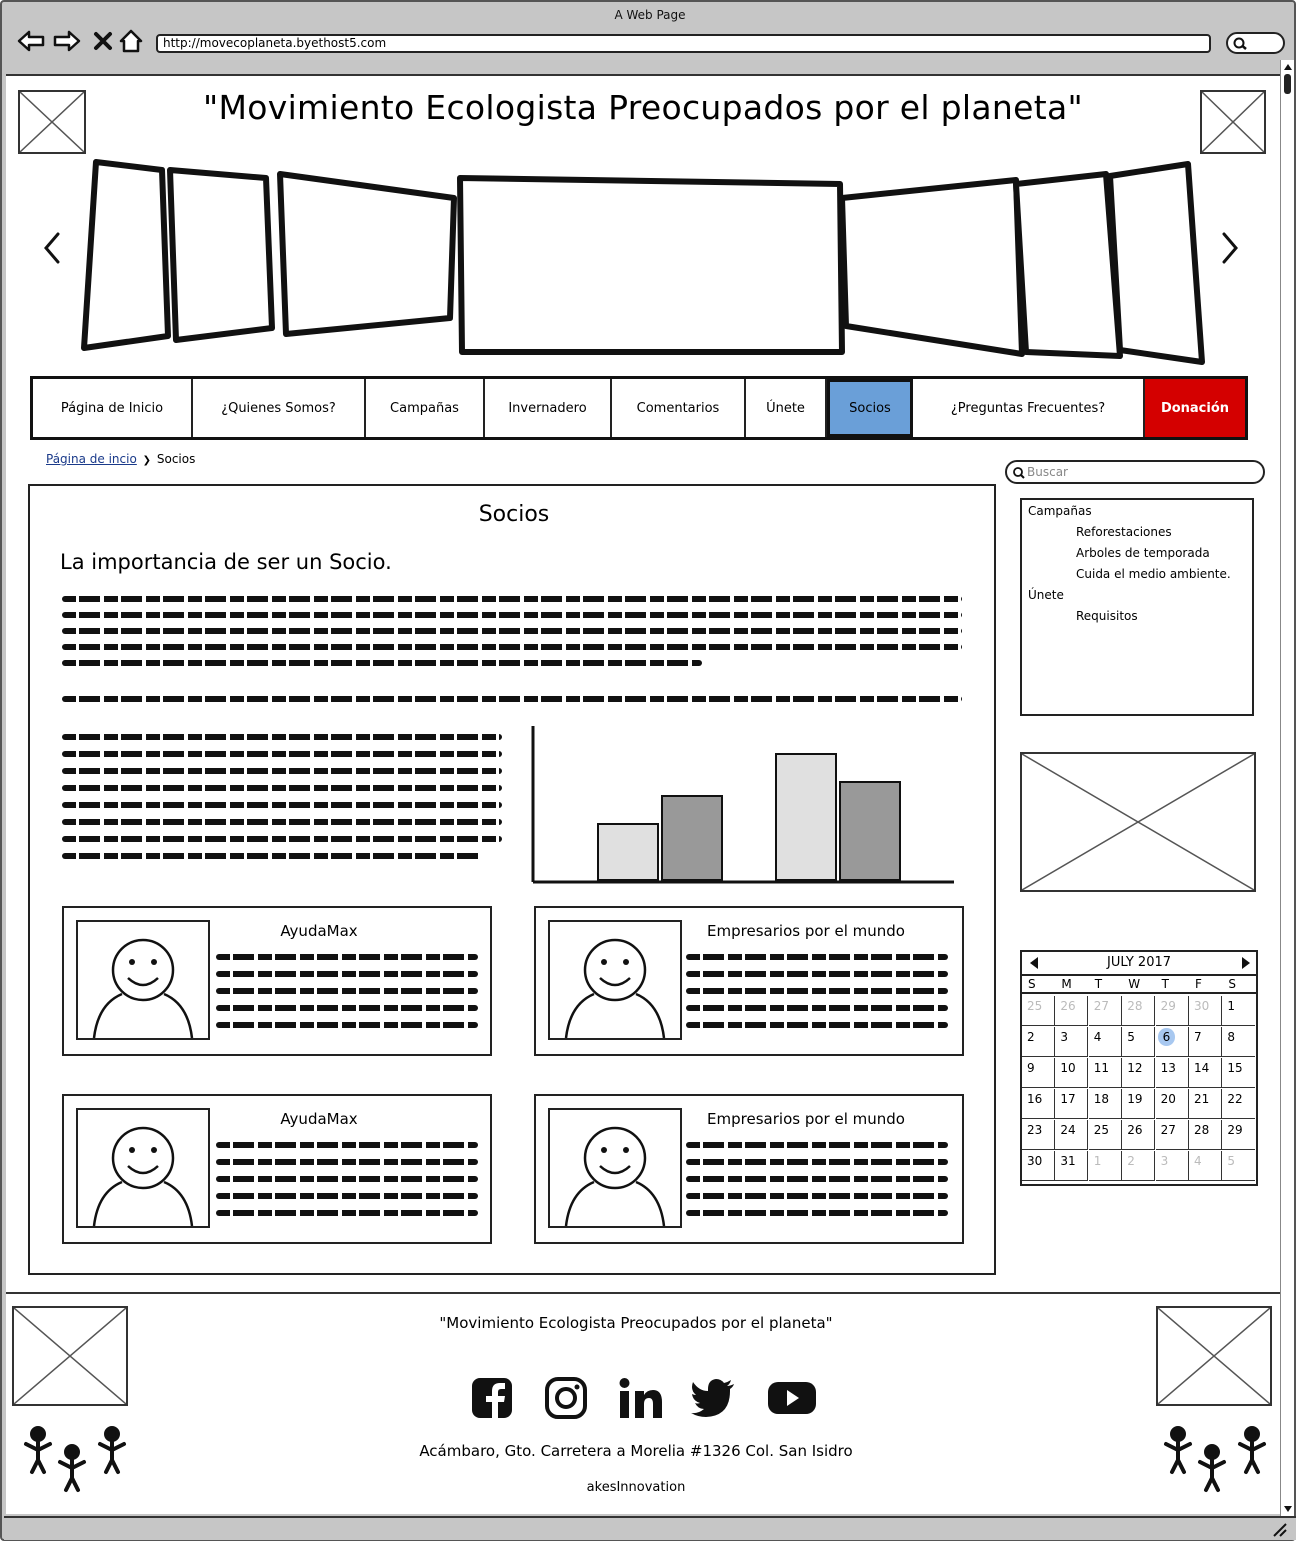  Describe the element at coordinates (1232, 248) in the screenshot. I see `carousel-next-icon` at that location.